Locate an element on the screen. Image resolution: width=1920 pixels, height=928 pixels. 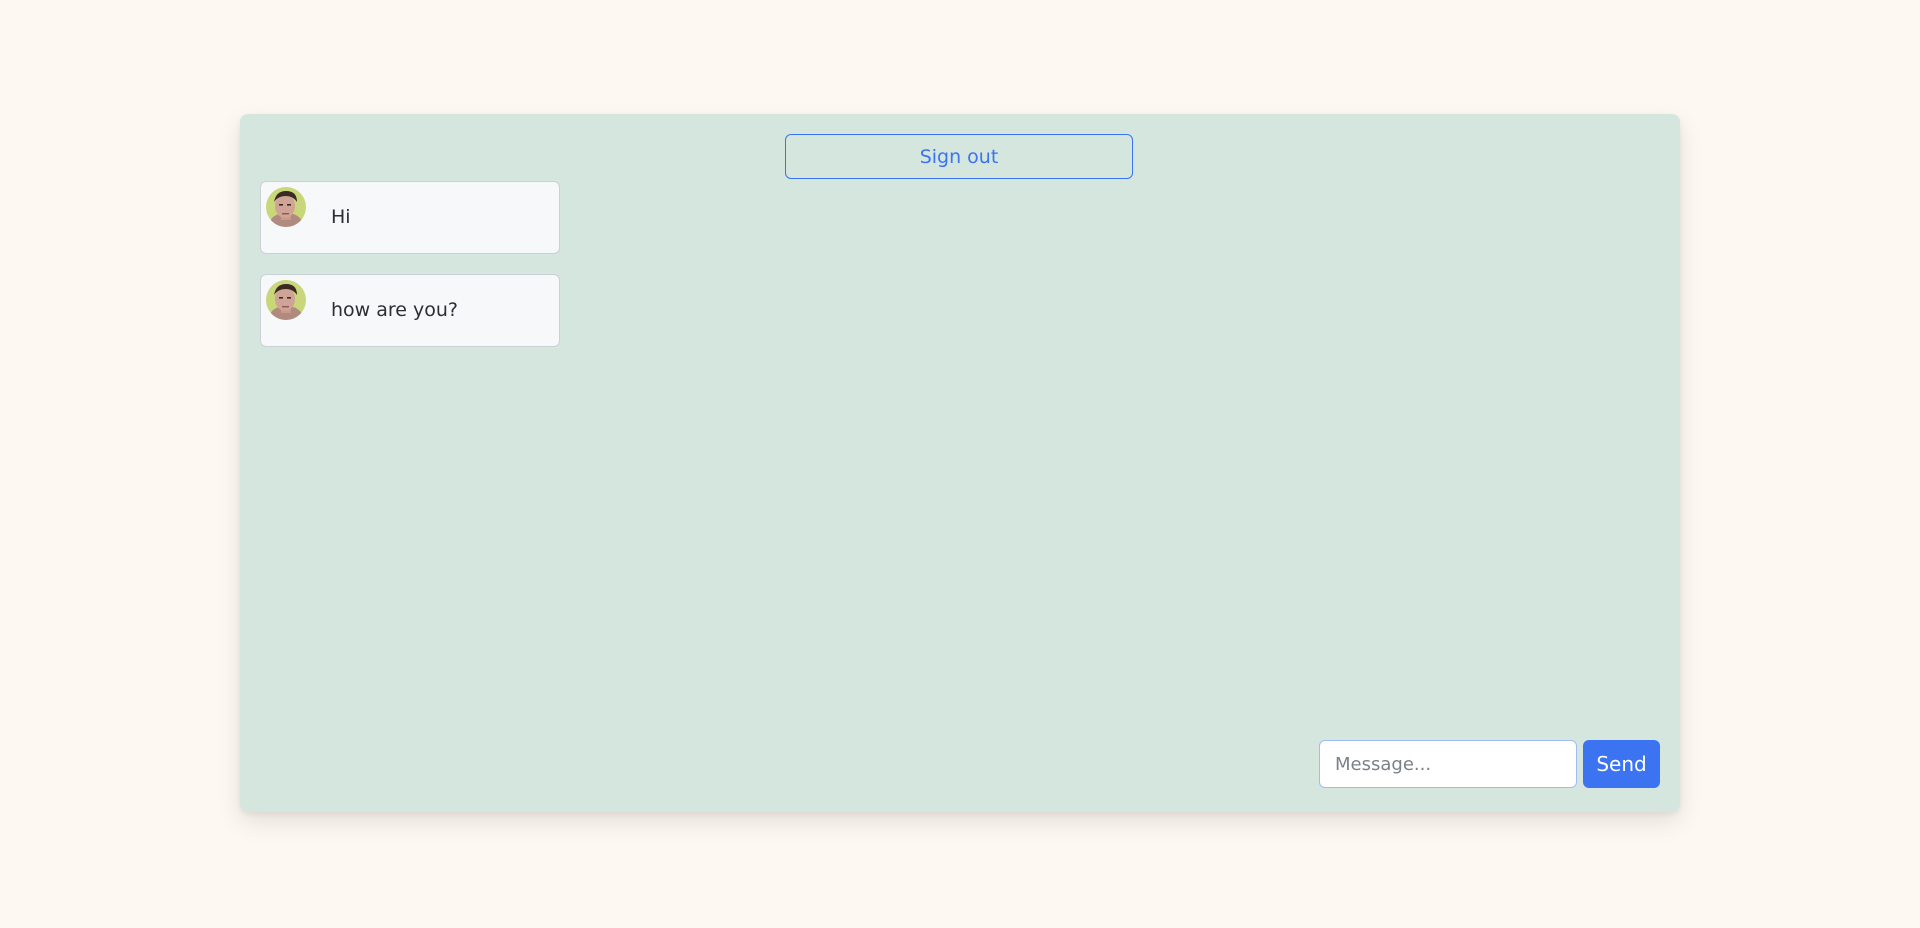
message-text: how are you? is located at coordinates (395, 310).